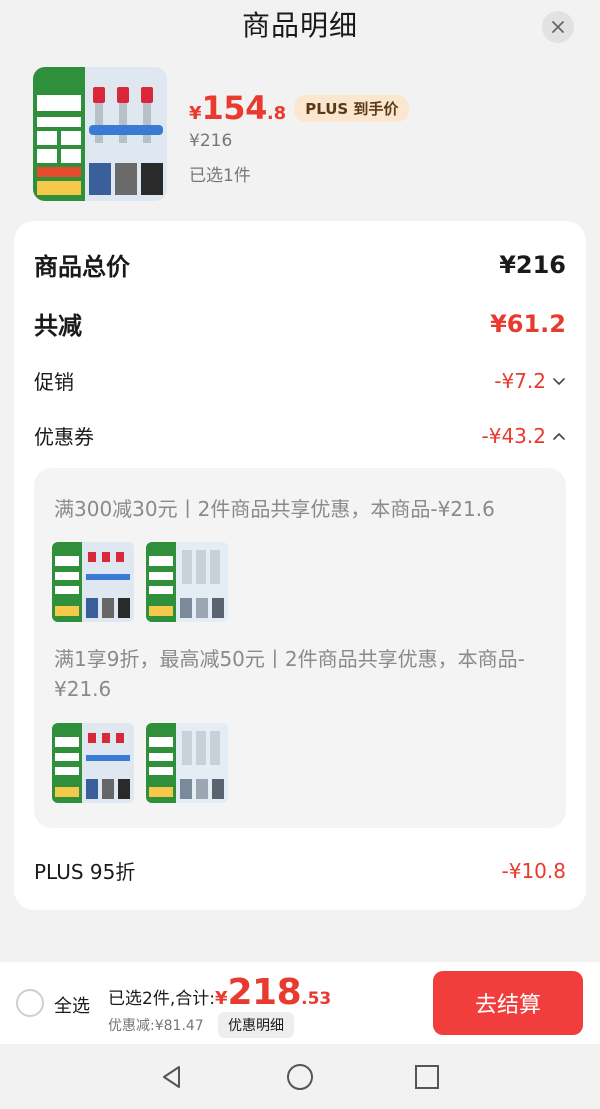 The height and width of the screenshot is (1109, 600). What do you see at coordinates (172, 1077) in the screenshot?
I see `back-icon` at bounding box center [172, 1077].